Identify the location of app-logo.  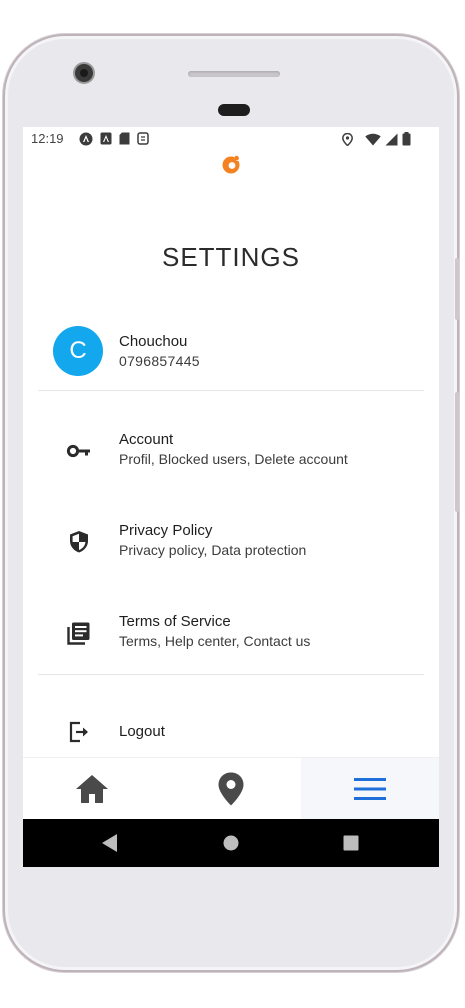
(231, 164).